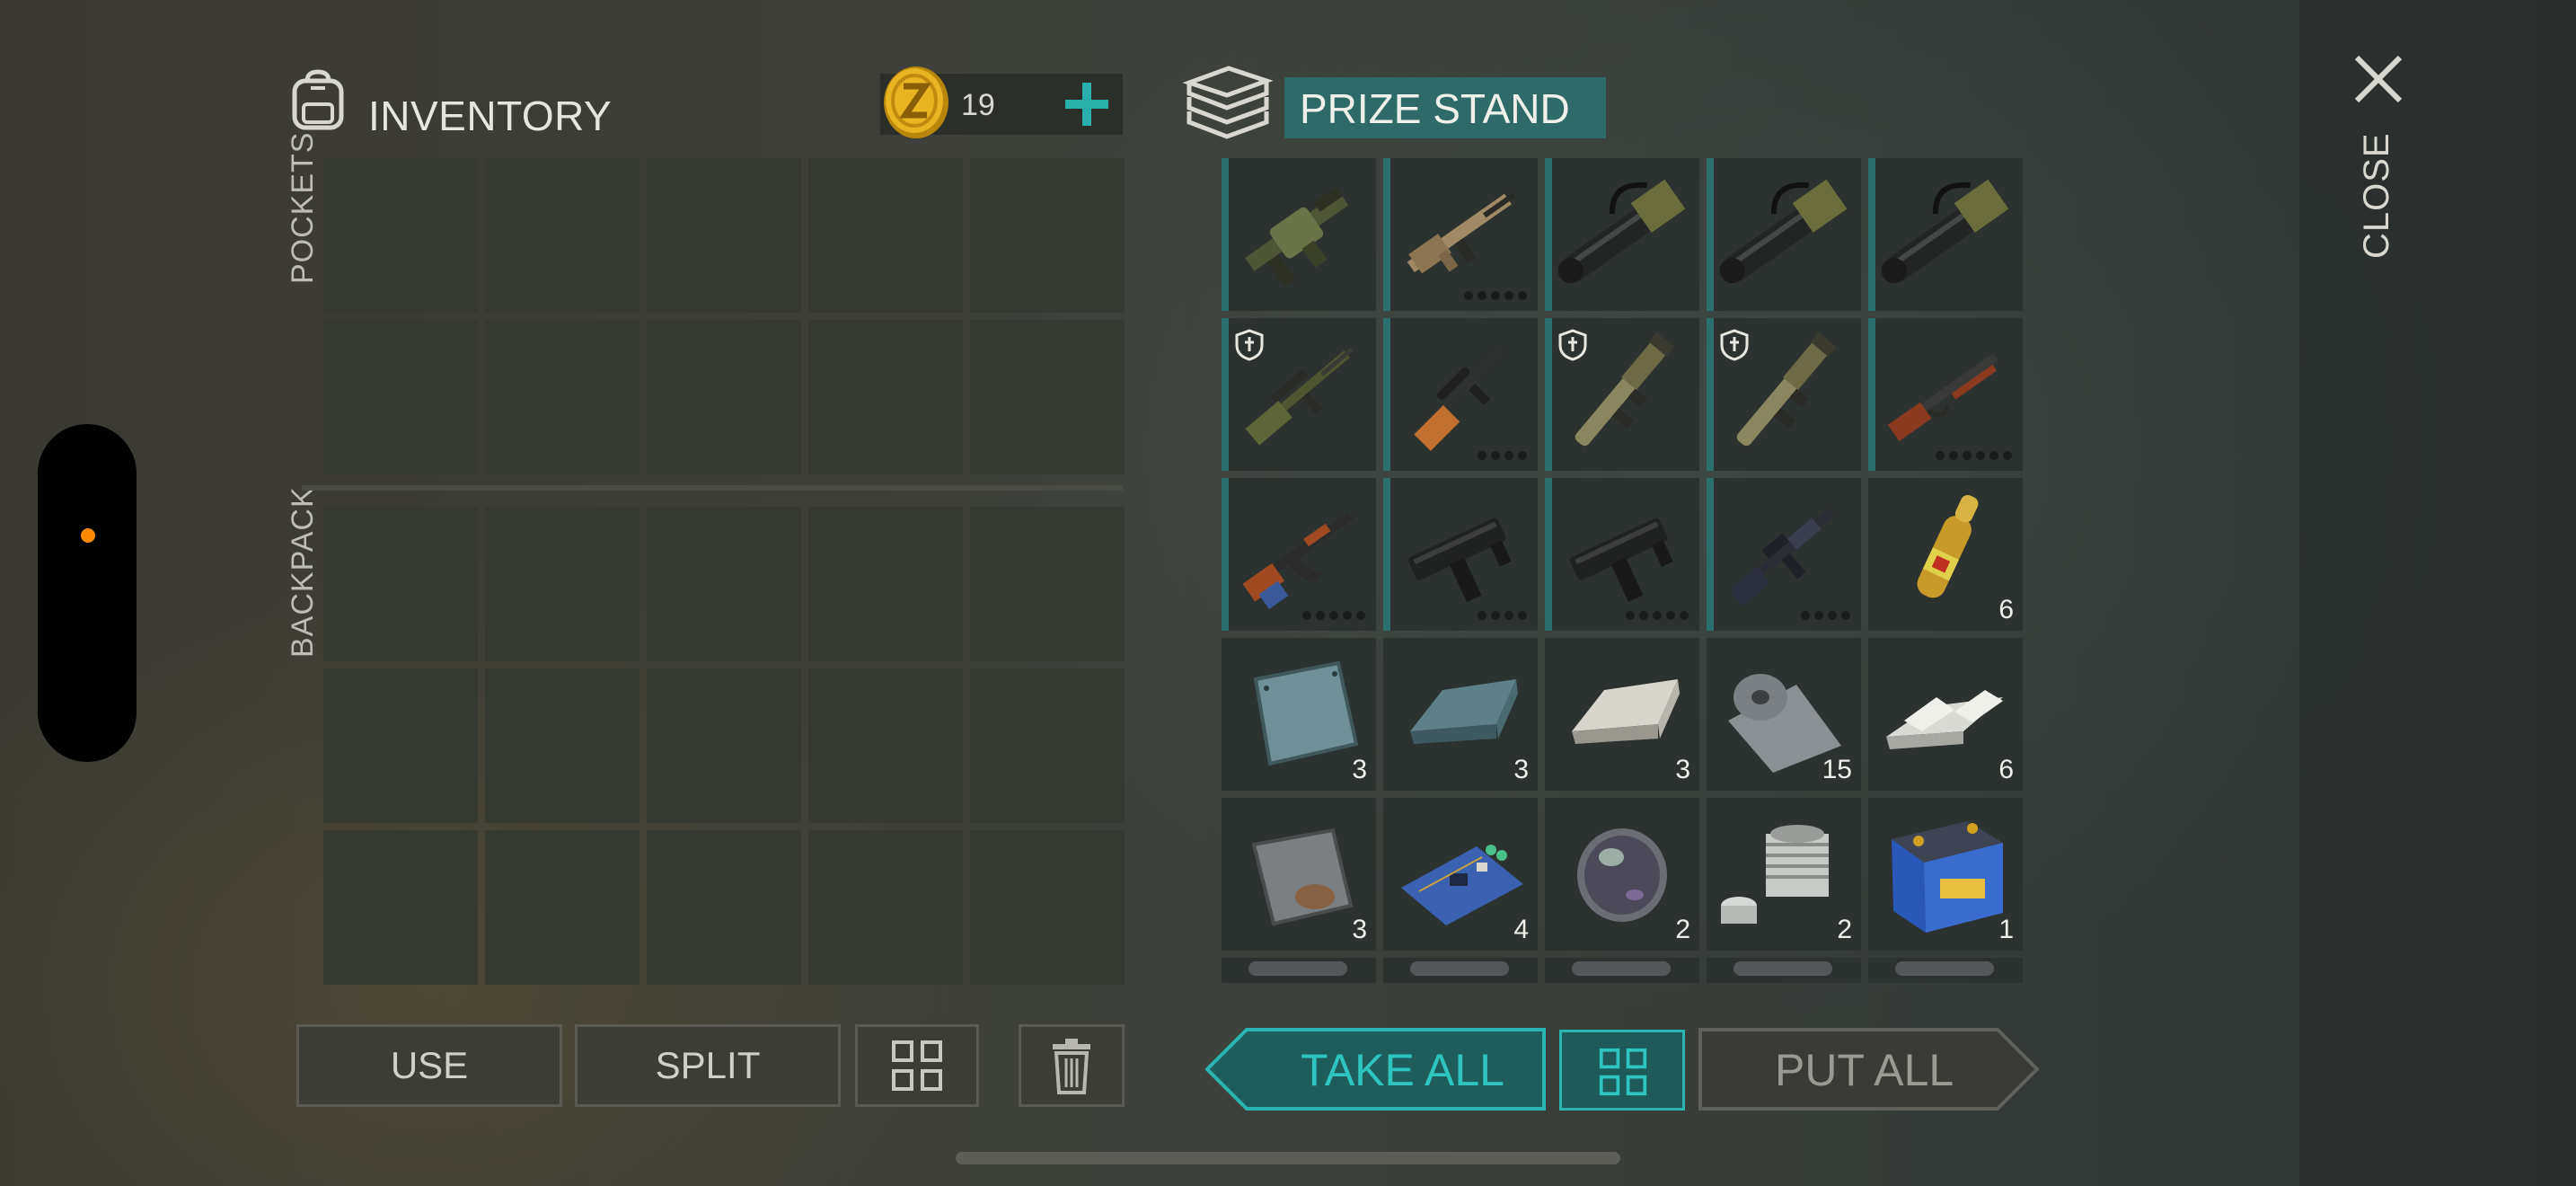 This screenshot has height=1186, width=2576. What do you see at coordinates (1946, 874) in the screenshot?
I see `stand-slot: 1` at bounding box center [1946, 874].